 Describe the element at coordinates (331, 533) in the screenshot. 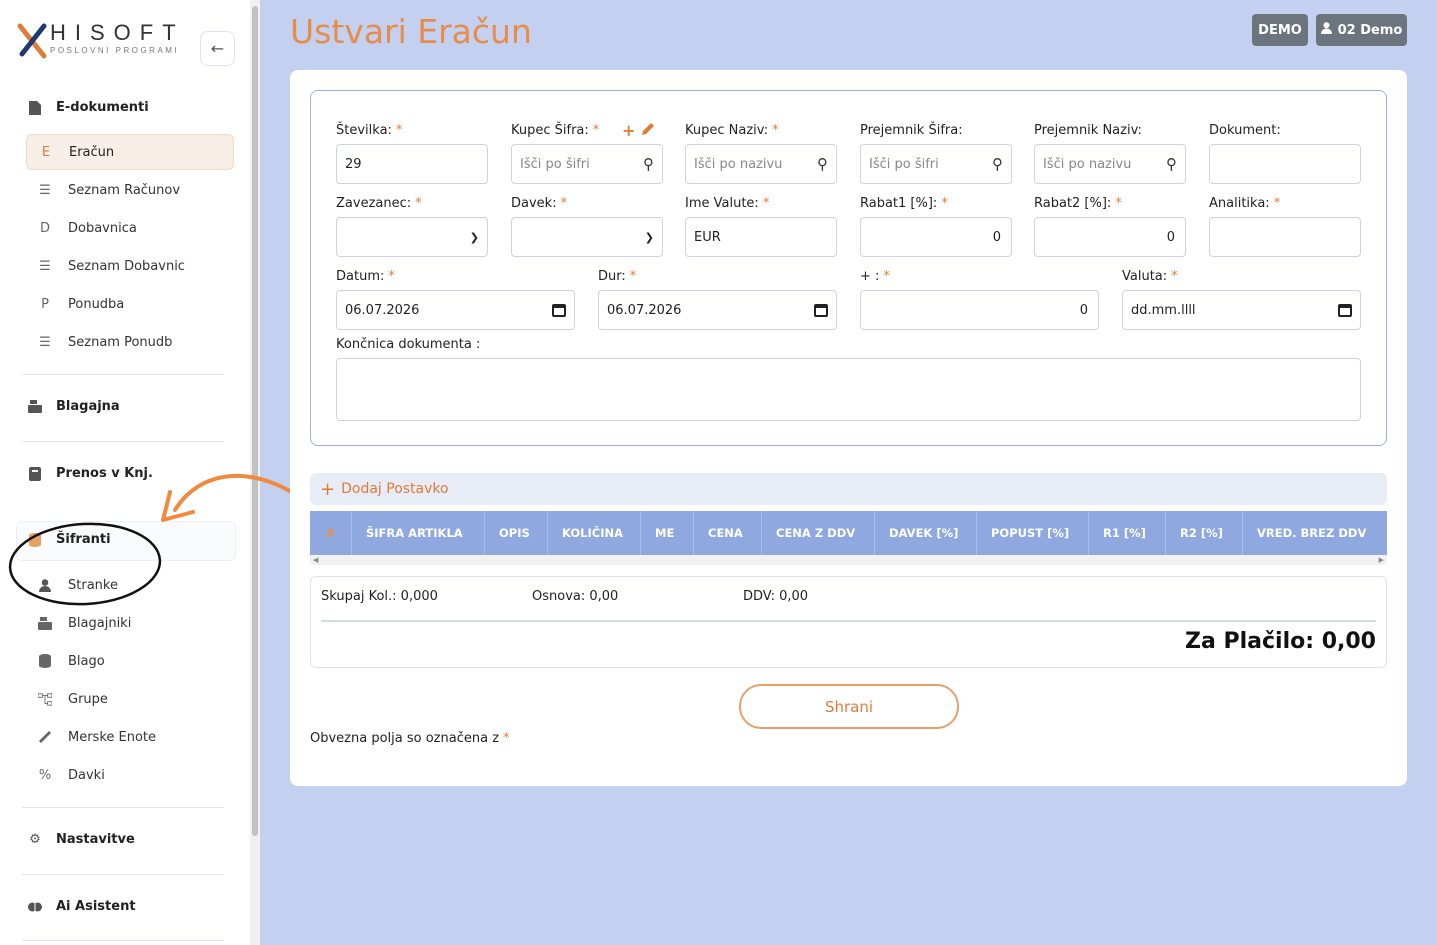

I see `column-header: #` at that location.